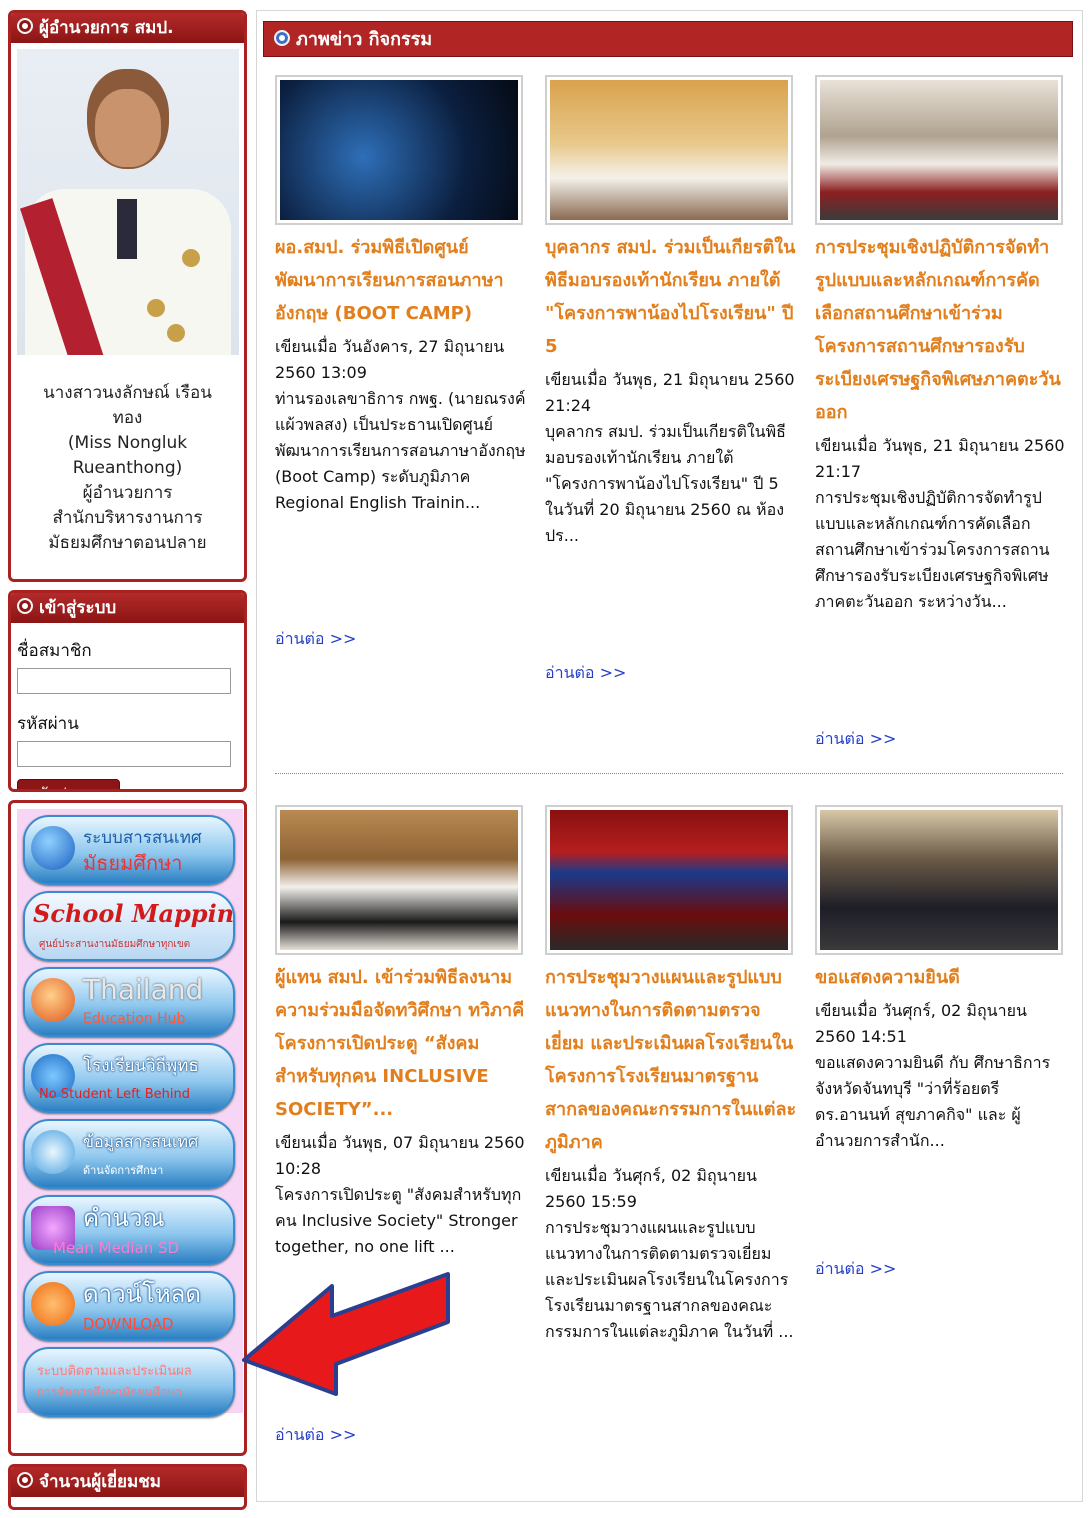 This screenshot has width=1089, height=1518. Describe the element at coordinates (129, 1002) in the screenshot. I see `banner-education-hub: Thailand Education Hub` at that location.